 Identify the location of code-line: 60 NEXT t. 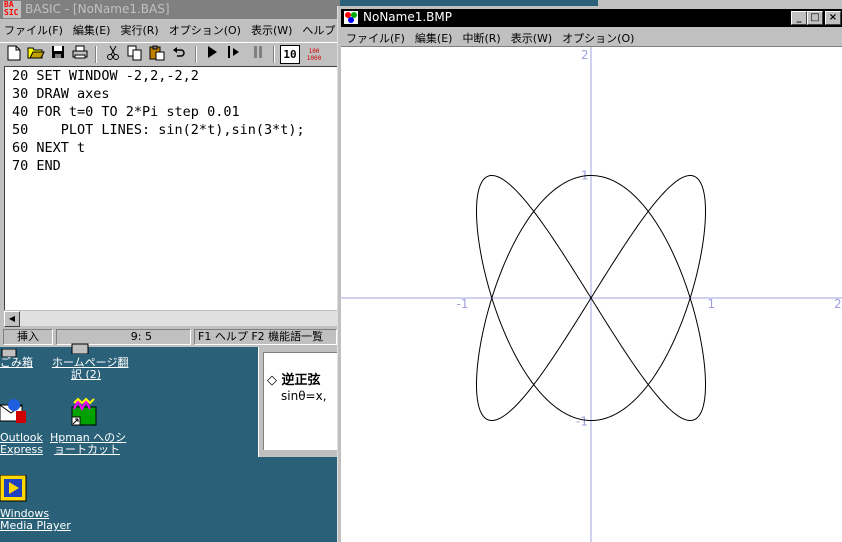
(49, 148).